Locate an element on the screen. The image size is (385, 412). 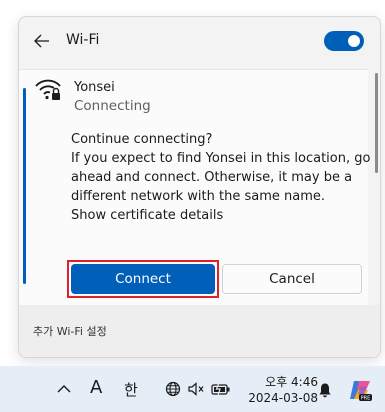
clock-date: 2024-03-08 is located at coordinates (282, 398).